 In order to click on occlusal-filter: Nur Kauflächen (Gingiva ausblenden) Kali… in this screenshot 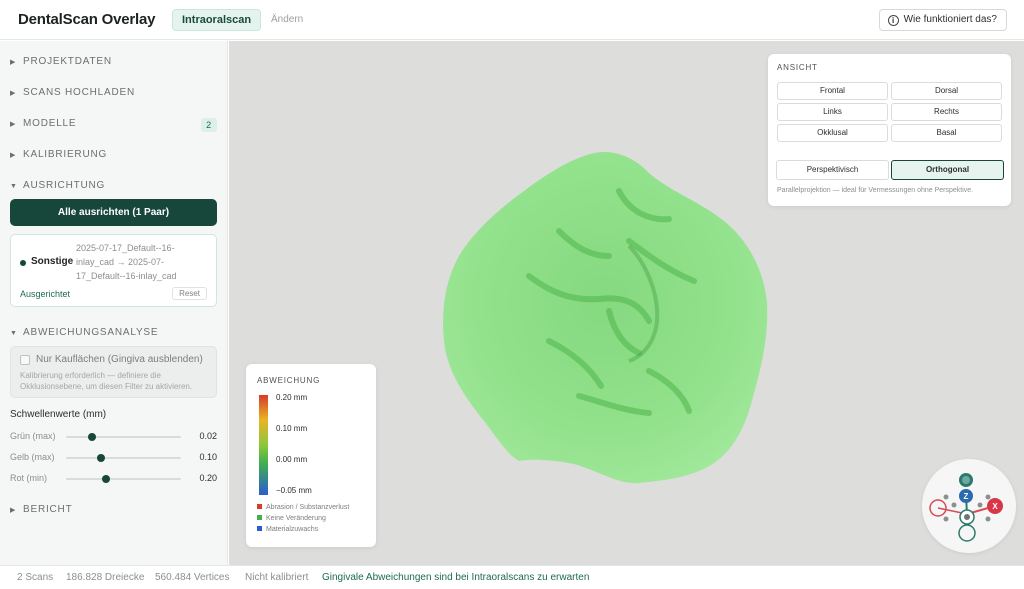, I will do `click(113, 372)`.